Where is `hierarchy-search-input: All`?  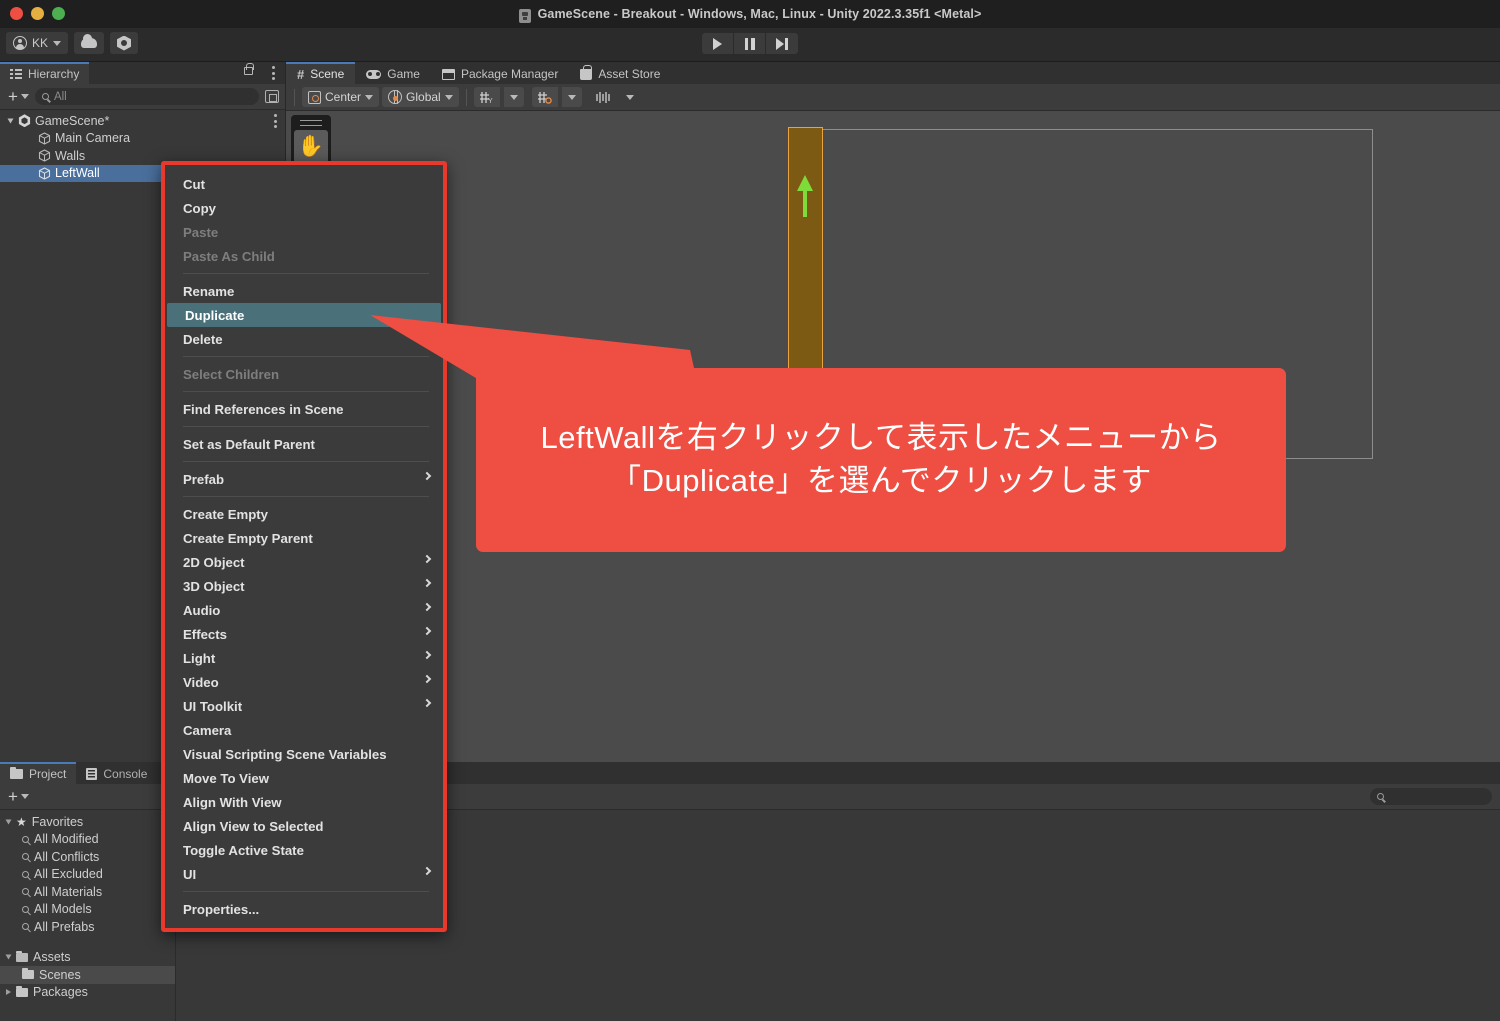
hierarchy-search-input: All is located at coordinates (146, 96).